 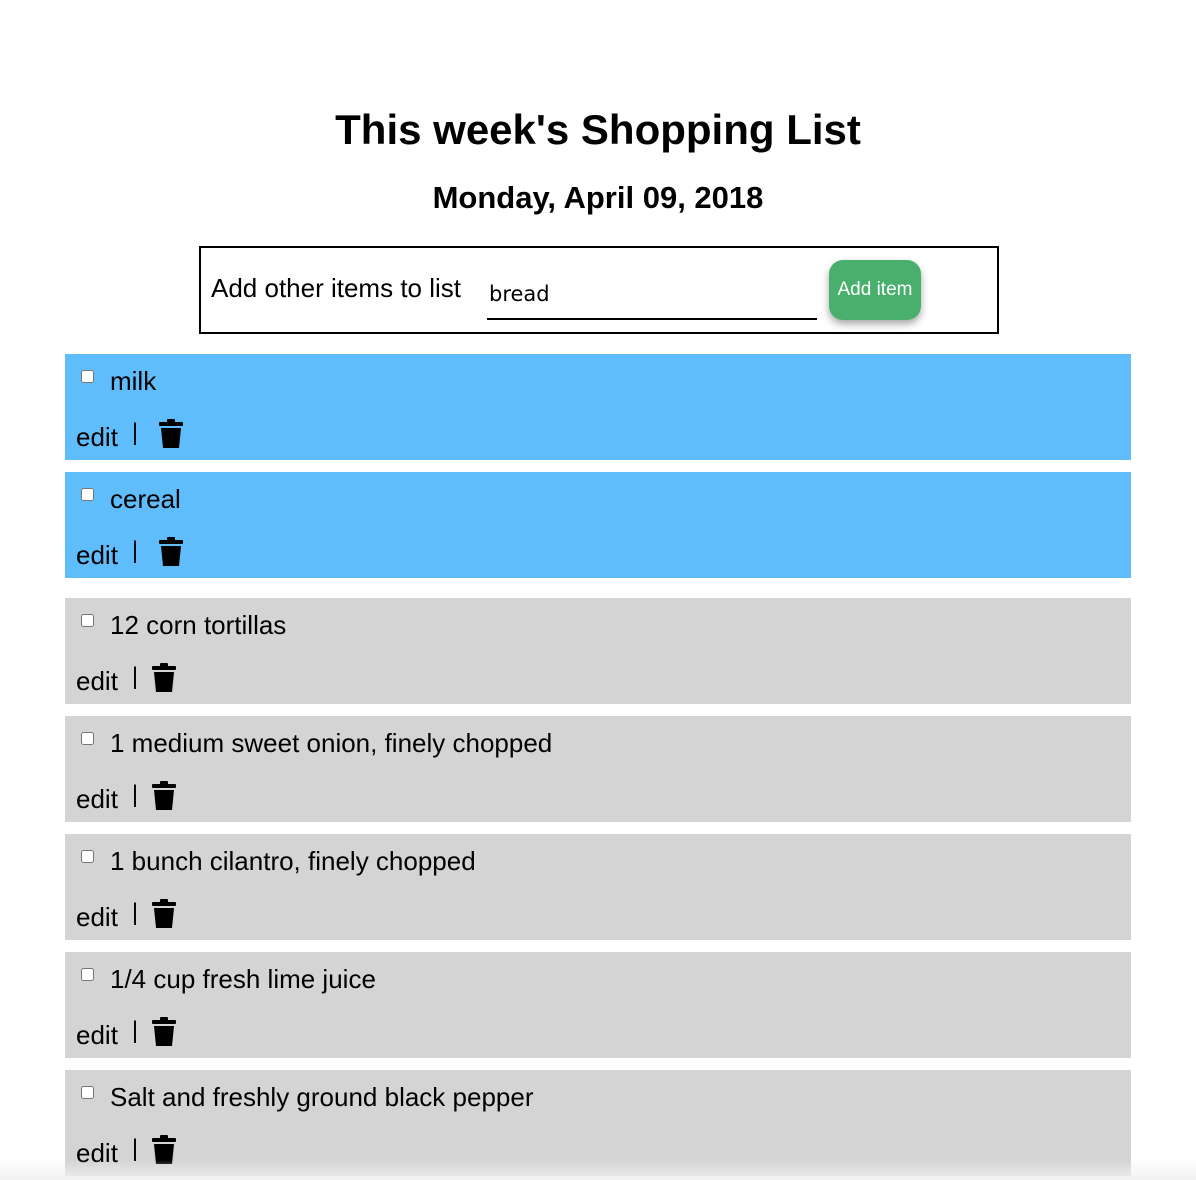 What do you see at coordinates (598, 1170) in the screenshot?
I see `scroll-fade` at bounding box center [598, 1170].